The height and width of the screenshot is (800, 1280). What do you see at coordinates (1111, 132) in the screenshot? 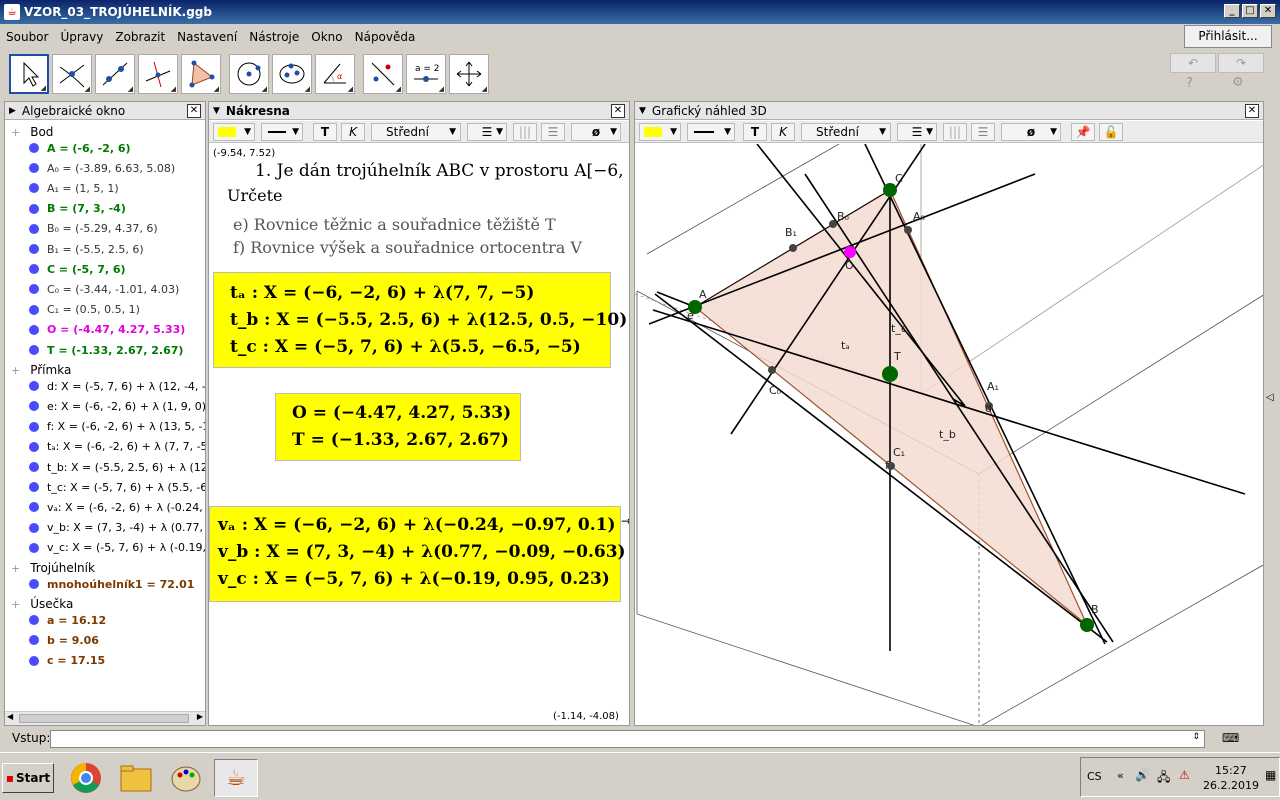
I see `lock-button: 🔓` at bounding box center [1111, 132].